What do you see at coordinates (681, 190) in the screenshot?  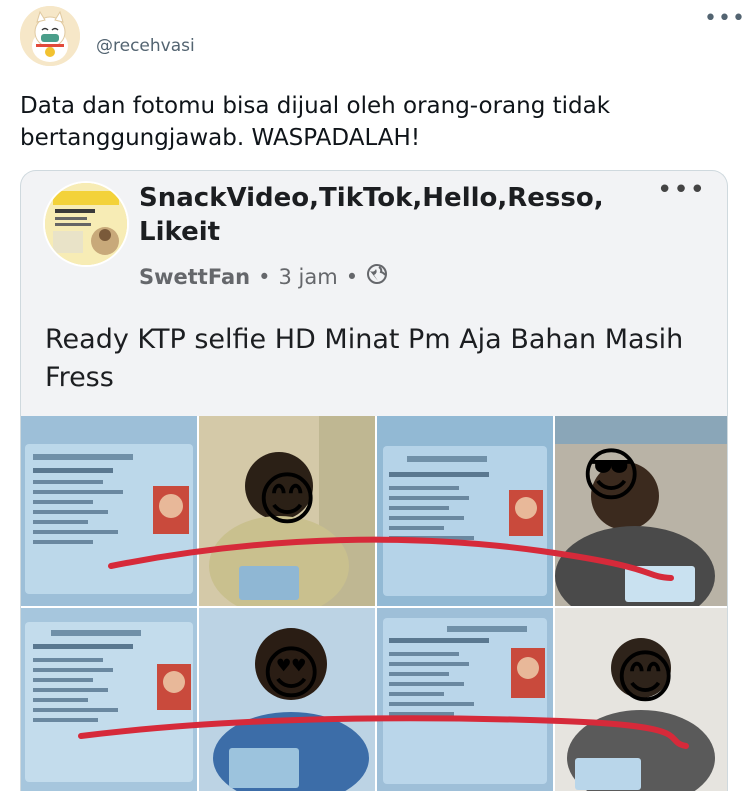 I see `post-more-icon: •••` at bounding box center [681, 190].